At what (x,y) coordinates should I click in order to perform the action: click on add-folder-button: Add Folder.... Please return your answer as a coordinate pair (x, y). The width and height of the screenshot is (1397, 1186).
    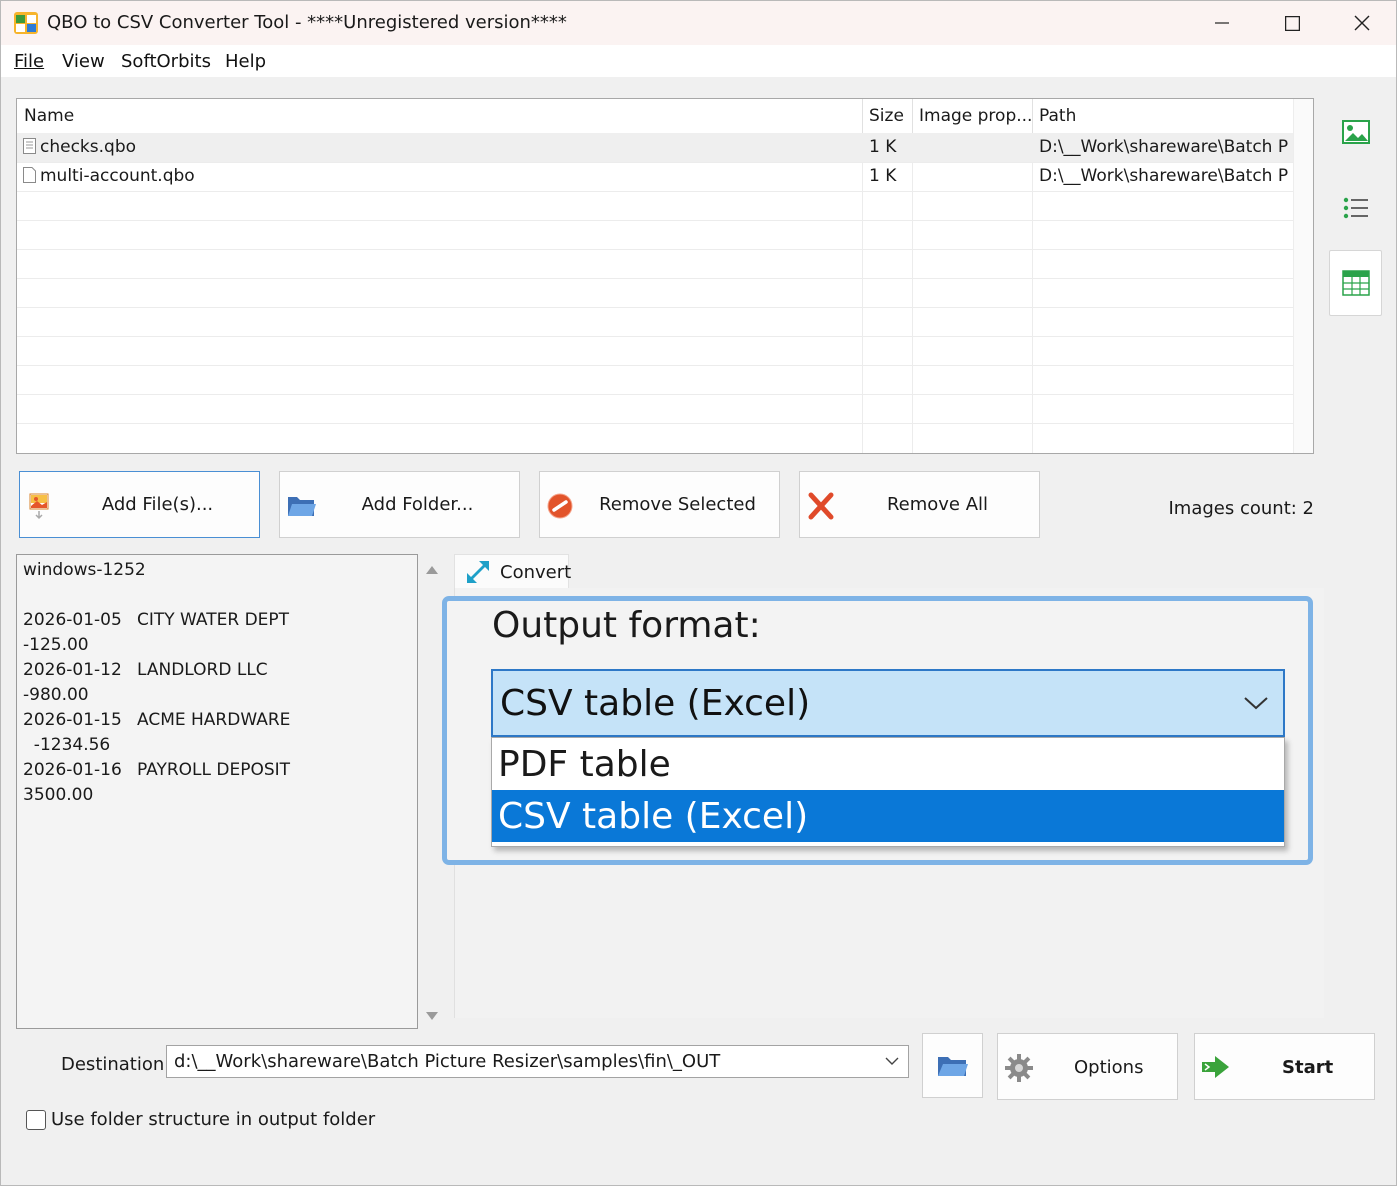
    Looking at the image, I should click on (399, 504).